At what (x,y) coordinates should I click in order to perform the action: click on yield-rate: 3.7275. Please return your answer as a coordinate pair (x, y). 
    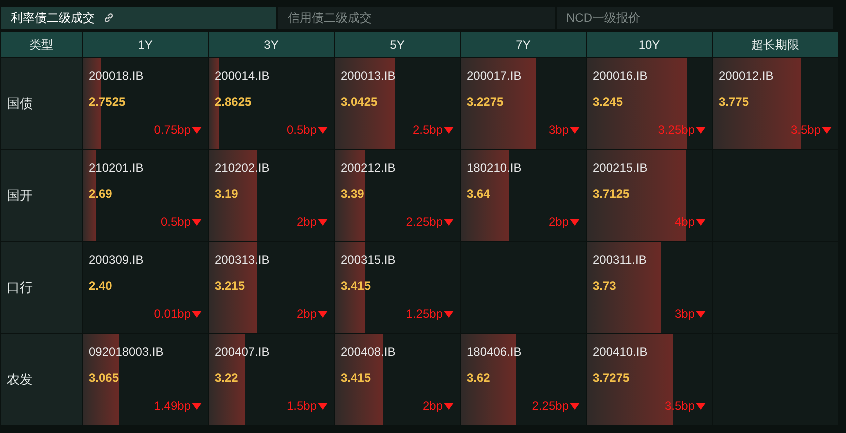
    Looking at the image, I should click on (611, 378).